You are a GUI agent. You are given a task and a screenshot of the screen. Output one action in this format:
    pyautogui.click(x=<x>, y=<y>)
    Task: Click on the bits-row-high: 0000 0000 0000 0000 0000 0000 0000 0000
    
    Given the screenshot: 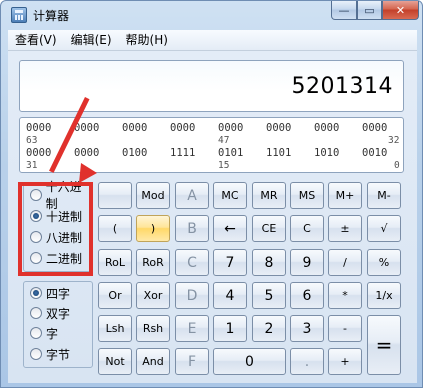 What is the action you would take?
    pyautogui.click(x=218, y=128)
    